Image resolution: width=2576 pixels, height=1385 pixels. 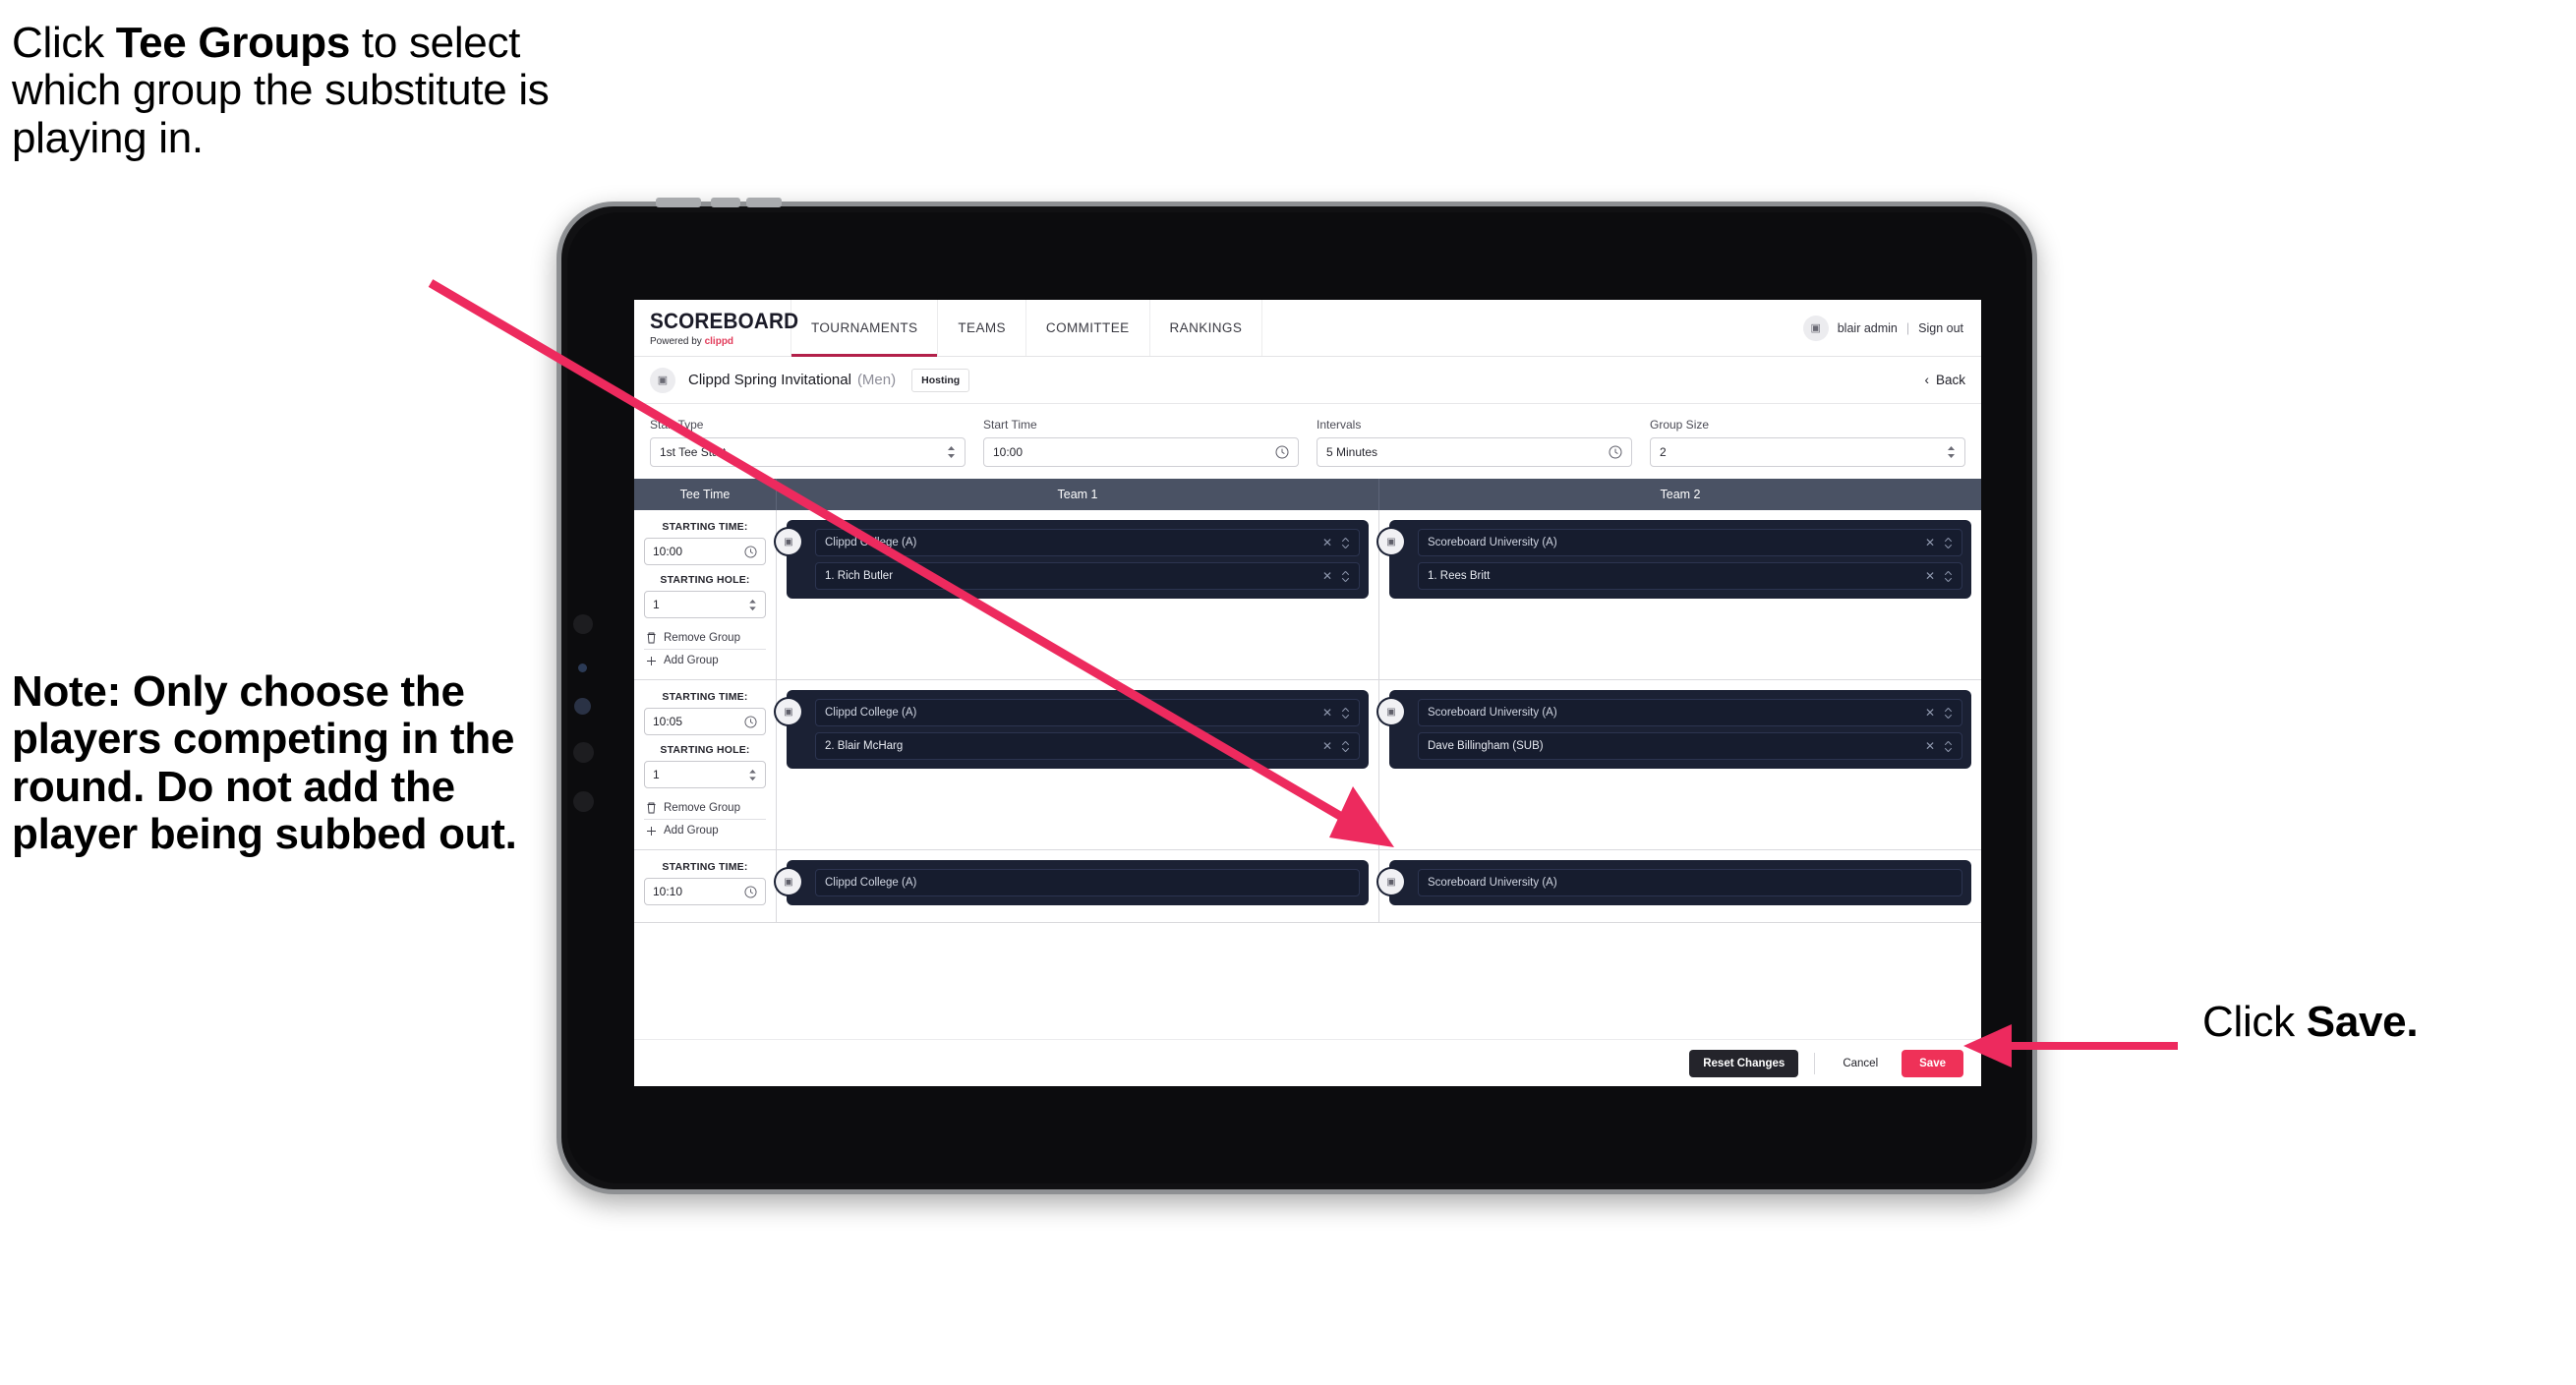 I want to click on tab-teams: TEAMS, so click(x=982, y=328).